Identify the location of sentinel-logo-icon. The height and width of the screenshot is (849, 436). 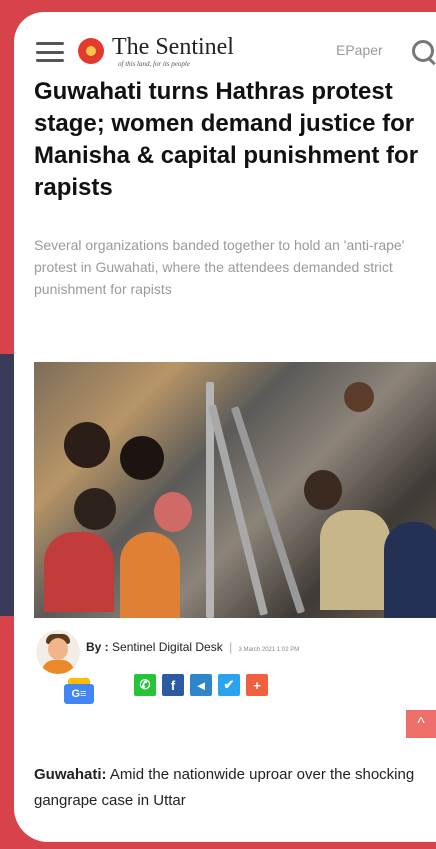
(91, 51).